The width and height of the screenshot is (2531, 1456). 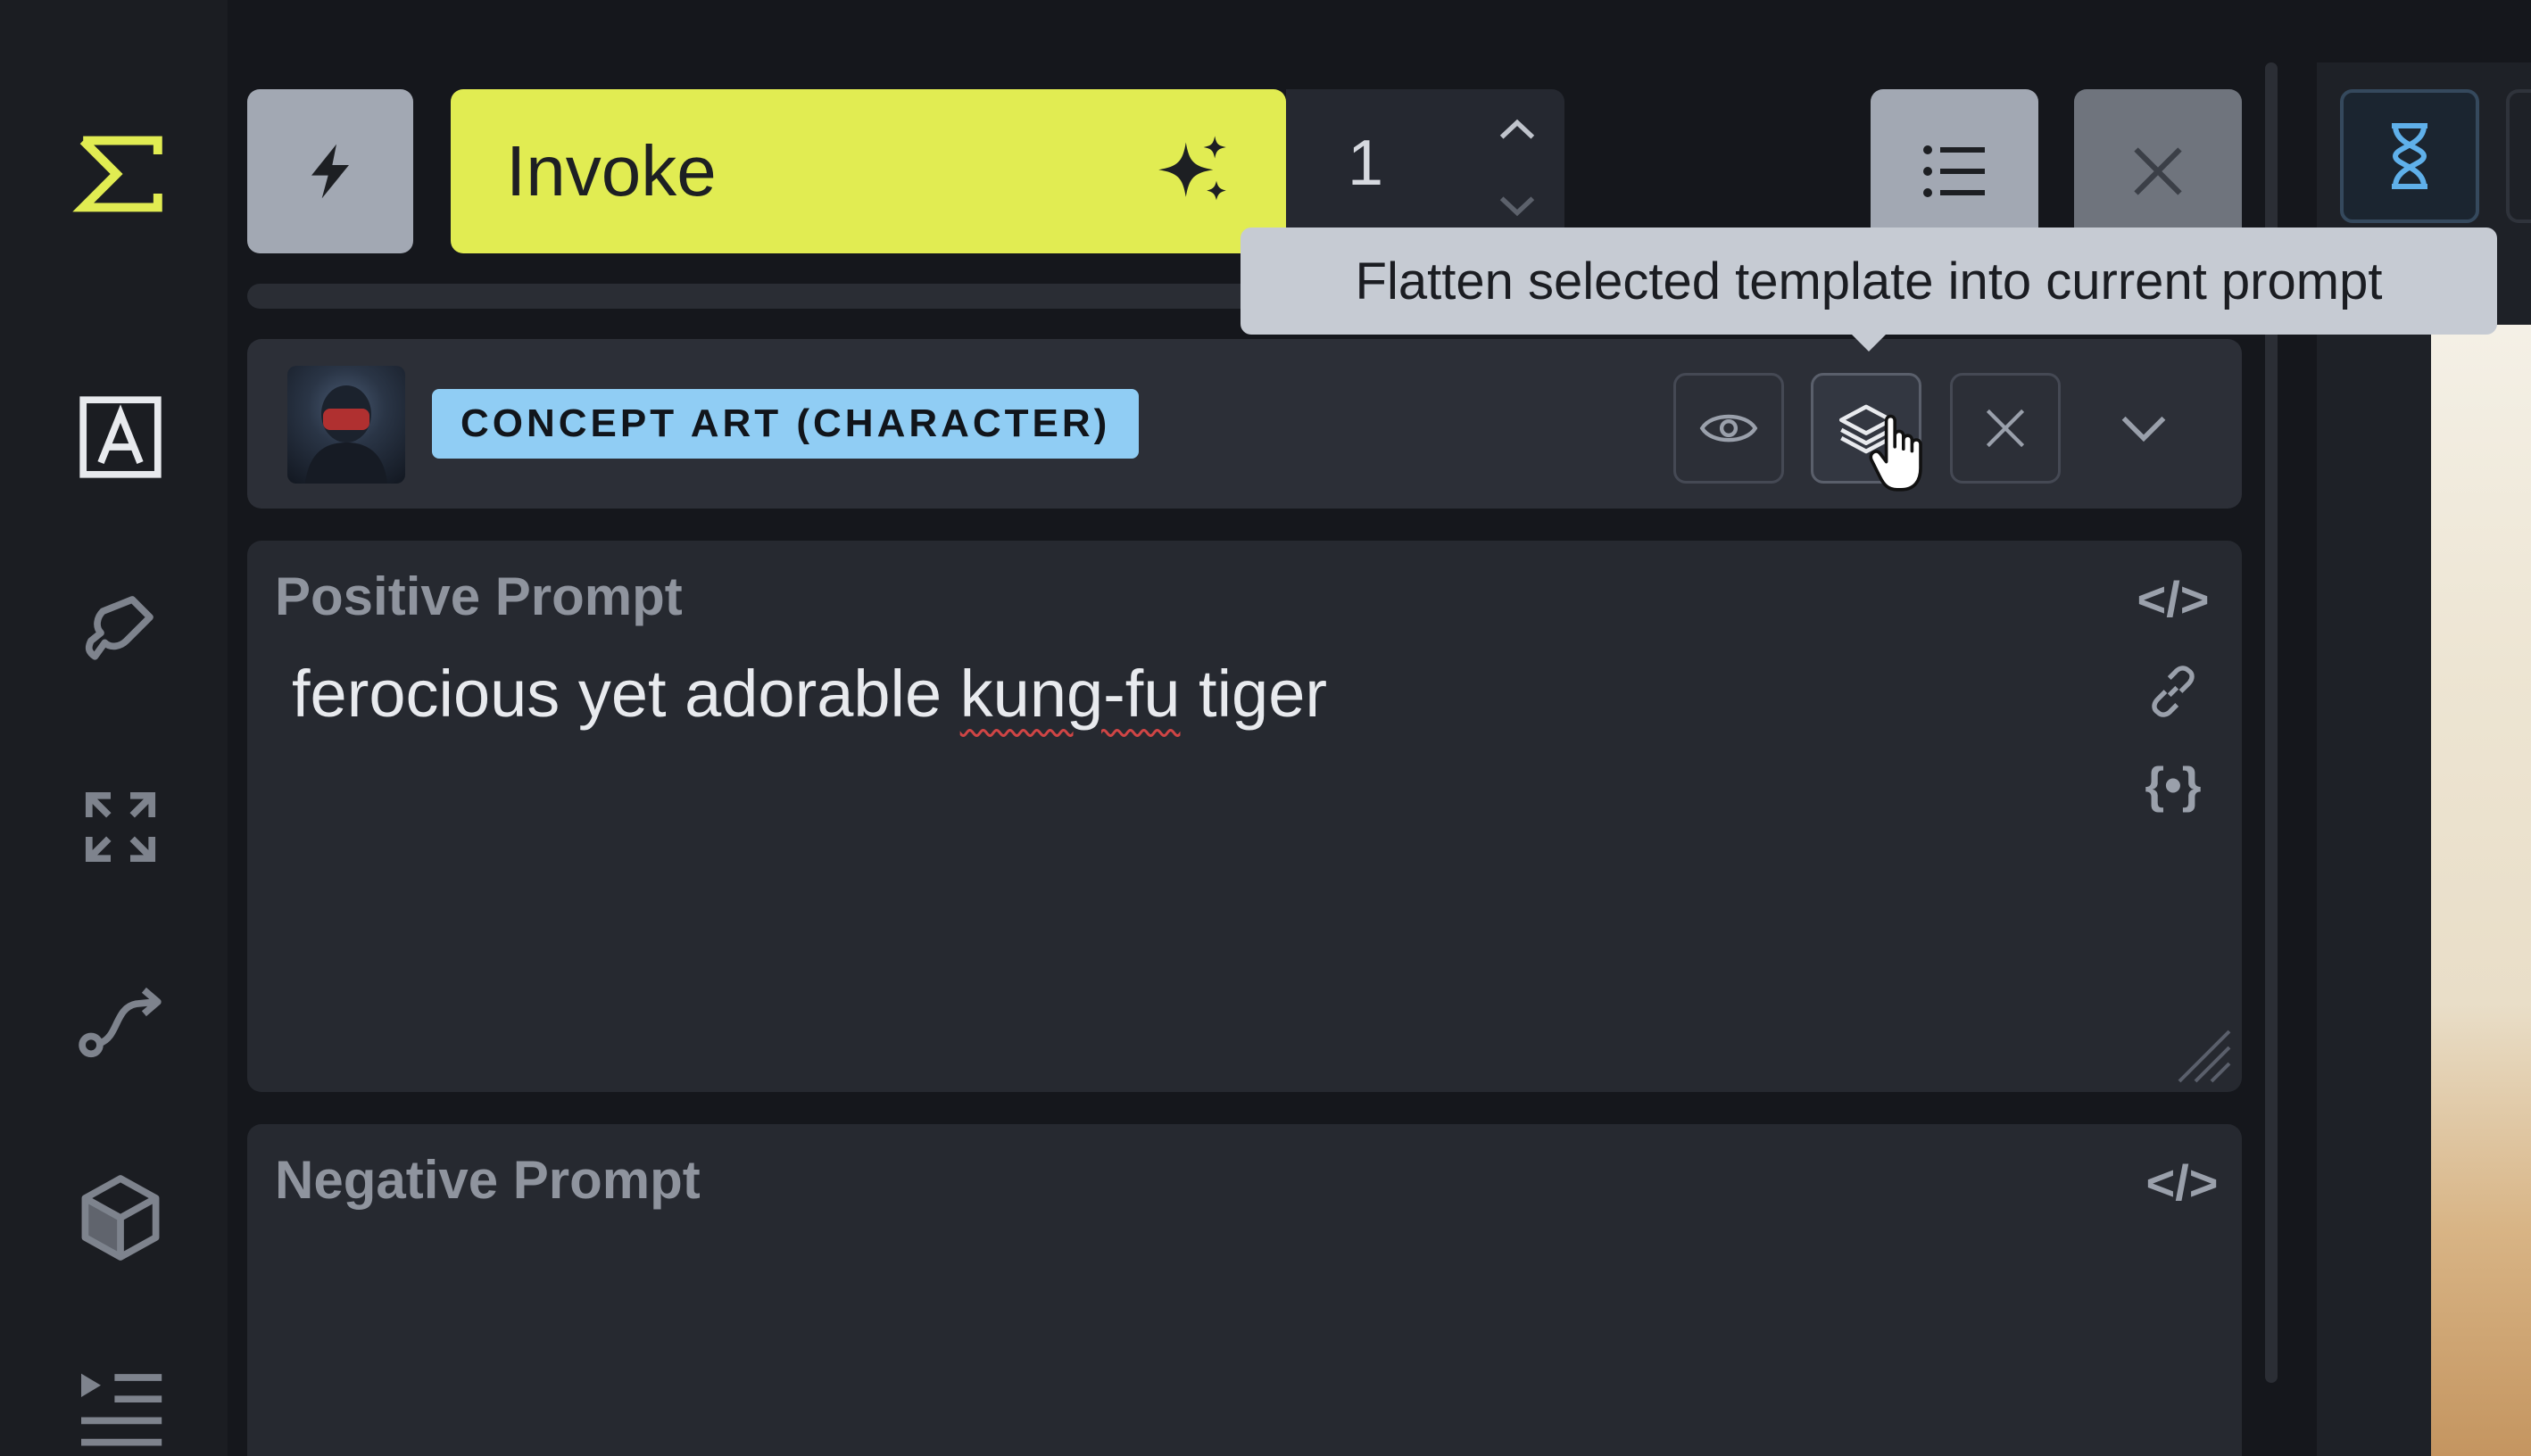 I want to click on template-badge: CONCEPT ART (CHARACTER), so click(x=786, y=424).